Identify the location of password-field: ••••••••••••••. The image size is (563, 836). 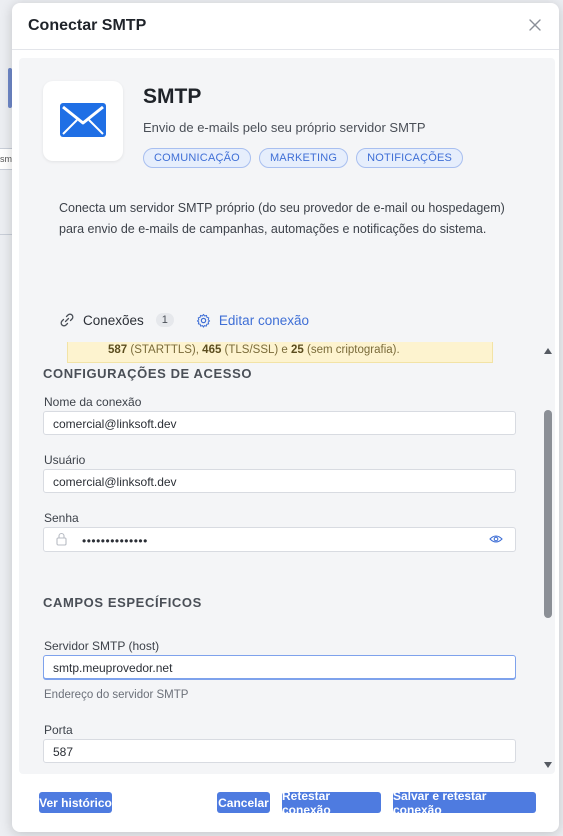
(279, 539).